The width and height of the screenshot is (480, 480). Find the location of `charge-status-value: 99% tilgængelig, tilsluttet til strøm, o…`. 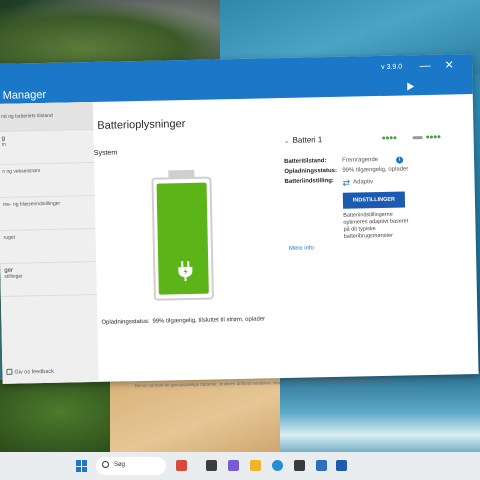

charge-status-value: 99% tilgængelig, tilsluttet til strøm, o… is located at coordinates (209, 320).